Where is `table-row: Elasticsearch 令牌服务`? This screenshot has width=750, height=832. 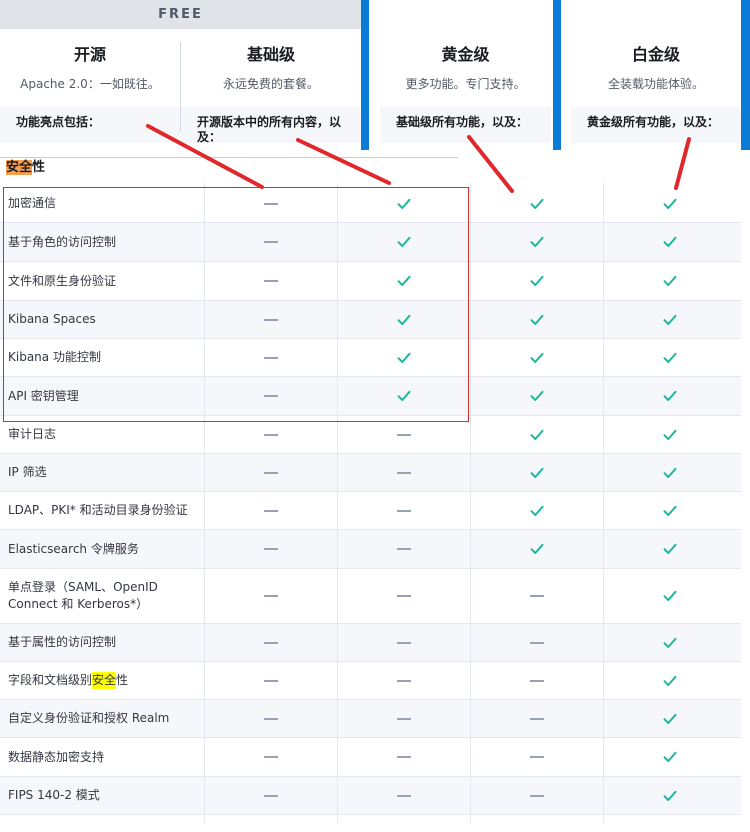 table-row: Elasticsearch 令牌服务 is located at coordinates (370, 549).